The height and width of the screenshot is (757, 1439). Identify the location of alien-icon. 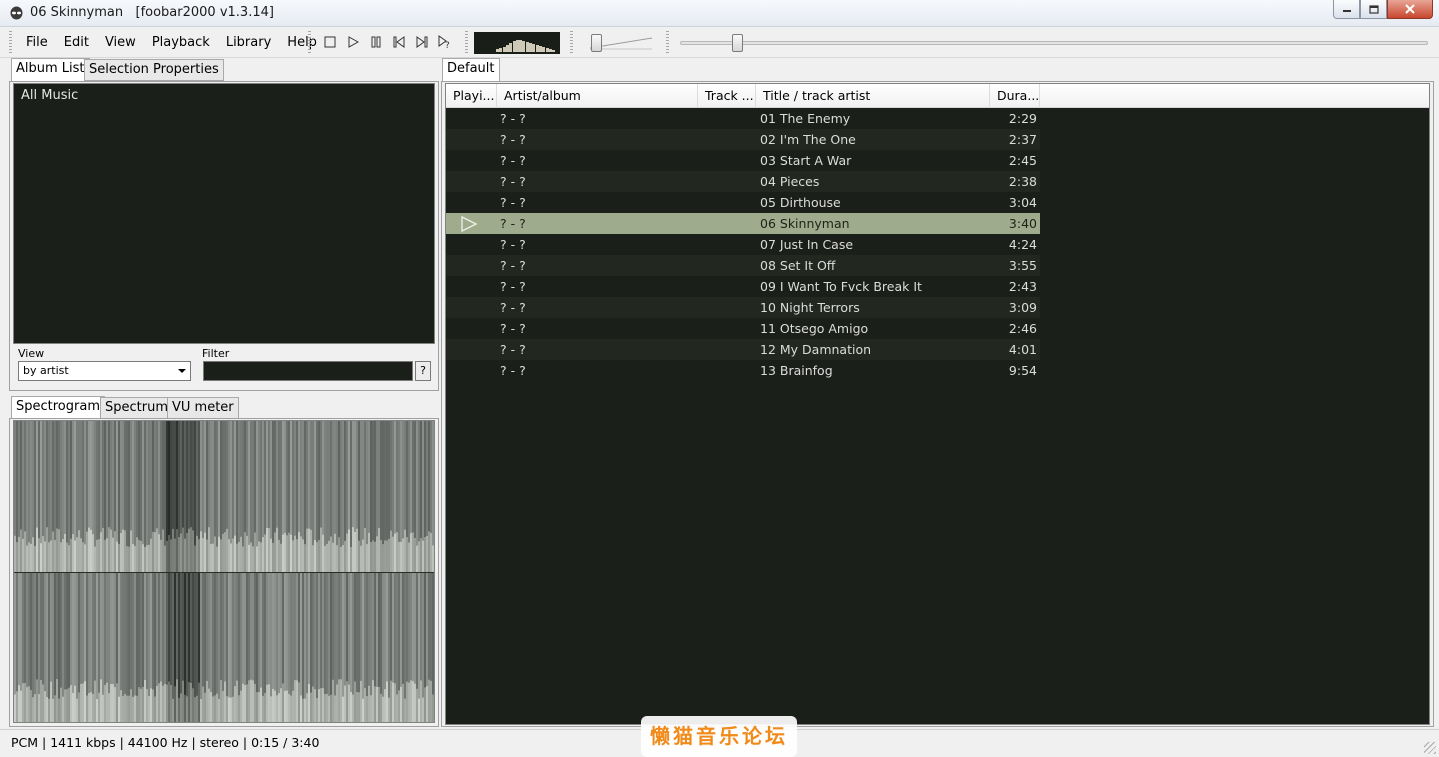
(16, 13).